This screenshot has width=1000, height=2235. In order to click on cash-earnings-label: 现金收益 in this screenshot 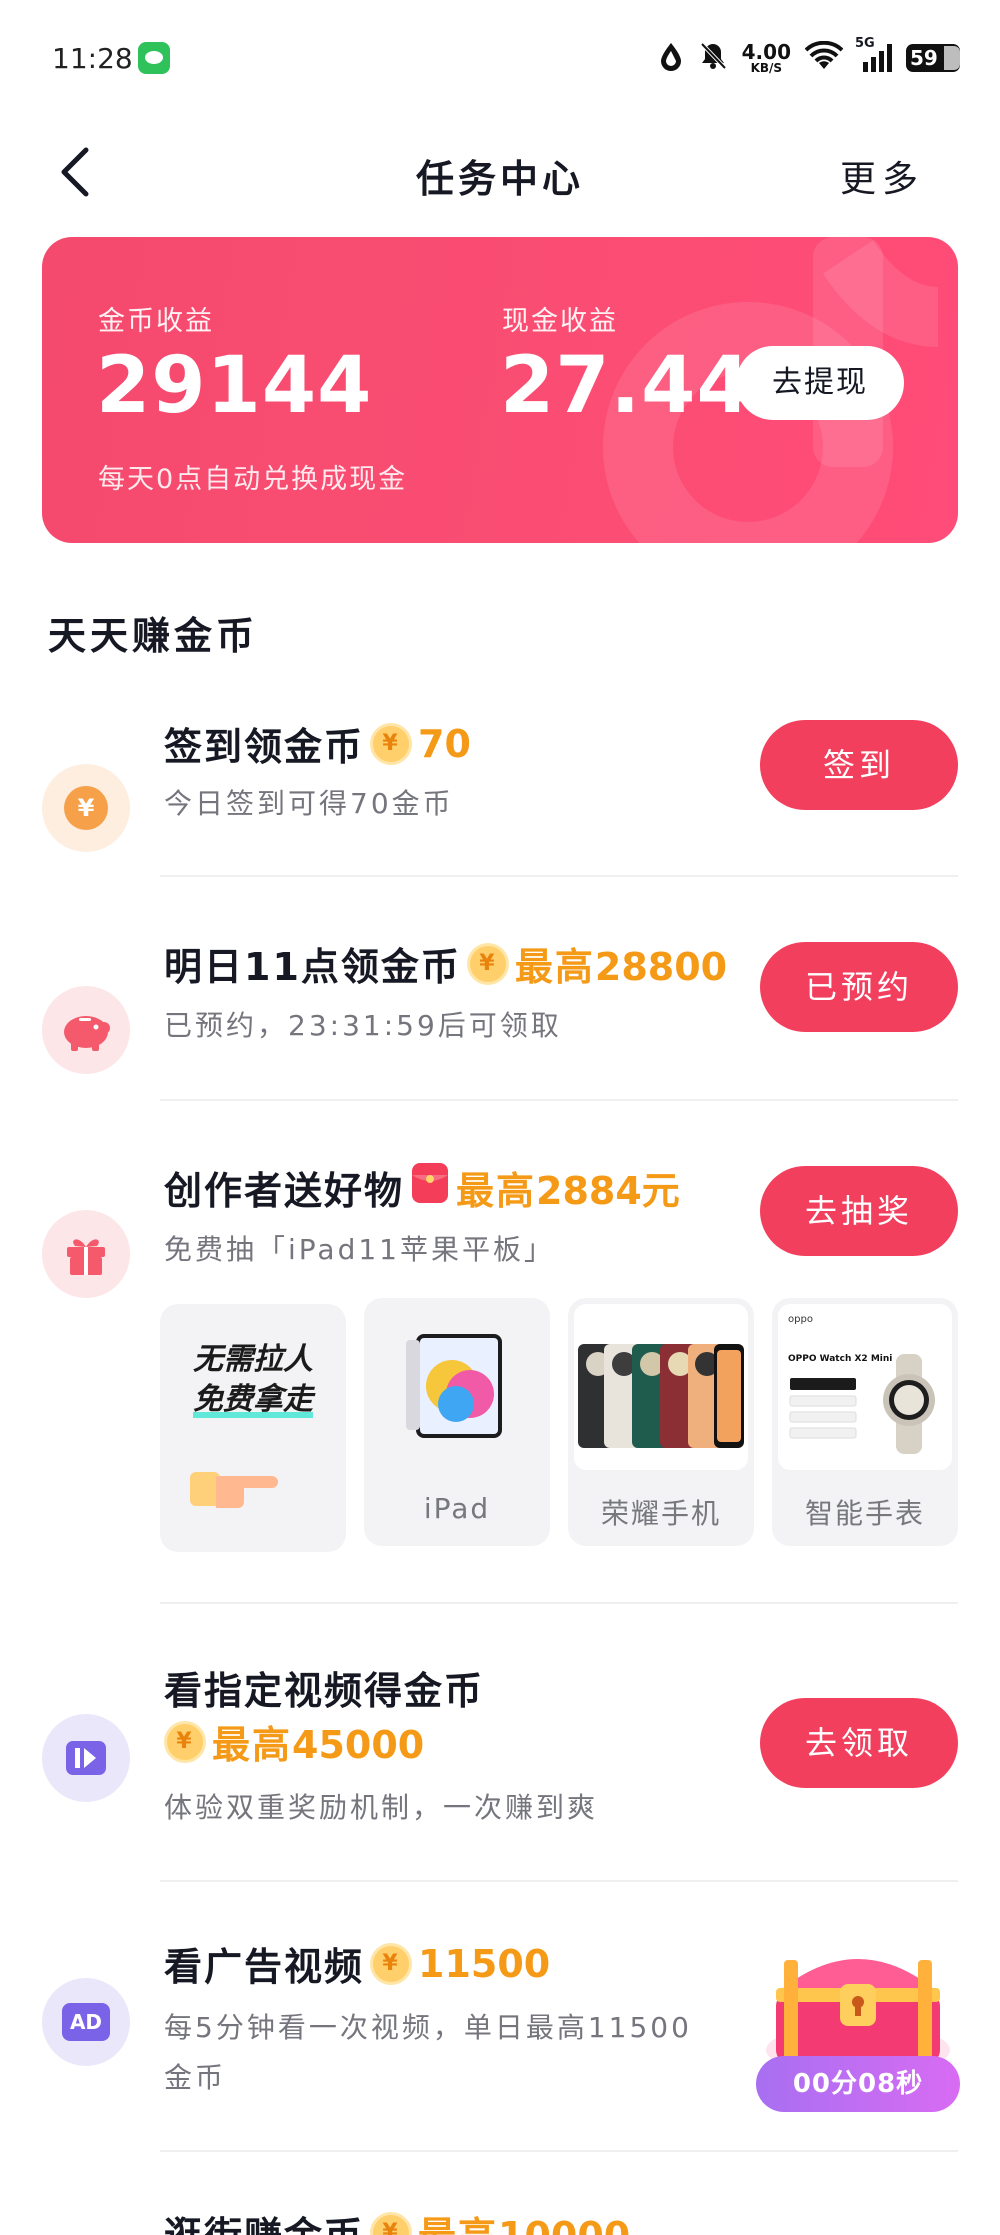, I will do `click(560, 321)`.